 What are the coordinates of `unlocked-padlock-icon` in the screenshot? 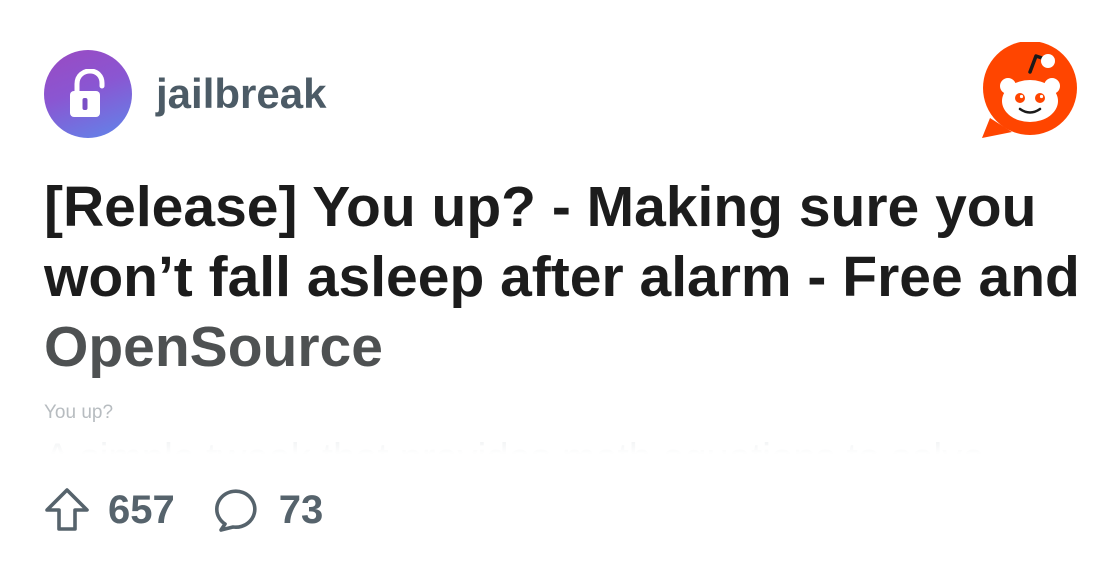 It's located at (87, 93).